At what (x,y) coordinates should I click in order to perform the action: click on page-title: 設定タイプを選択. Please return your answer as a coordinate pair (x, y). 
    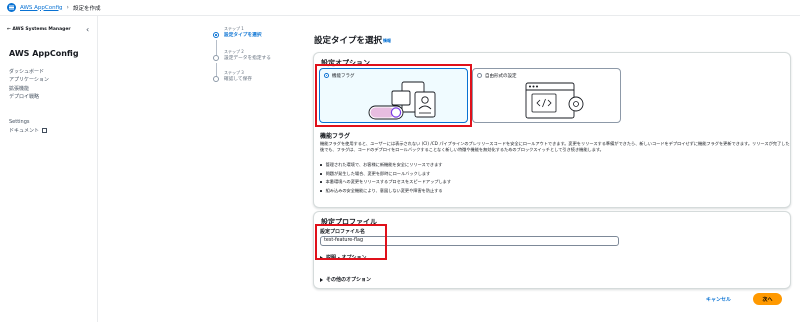
    Looking at the image, I should click on (348, 41).